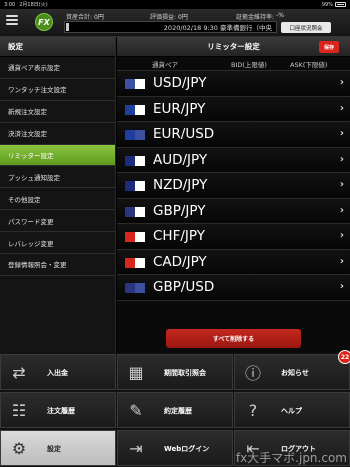 The image size is (350, 467). Describe the element at coordinates (233, 288) in the screenshot. I see `pair-row: GBP/USD ›` at that location.